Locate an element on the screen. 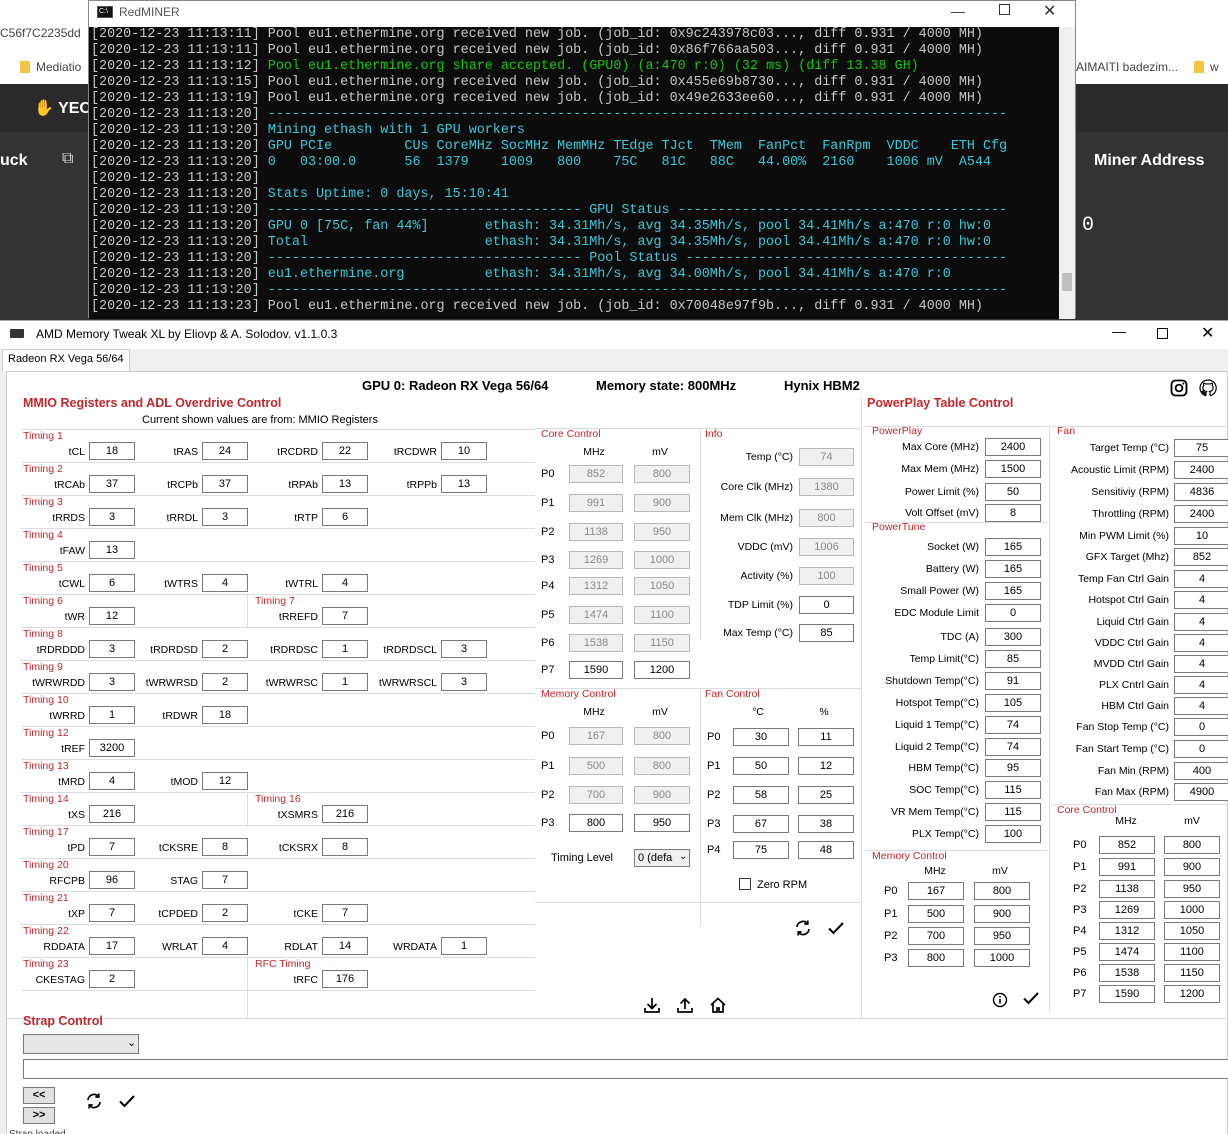 The image size is (1228, 1134). powerplay-input: 8 is located at coordinates (1013, 513).